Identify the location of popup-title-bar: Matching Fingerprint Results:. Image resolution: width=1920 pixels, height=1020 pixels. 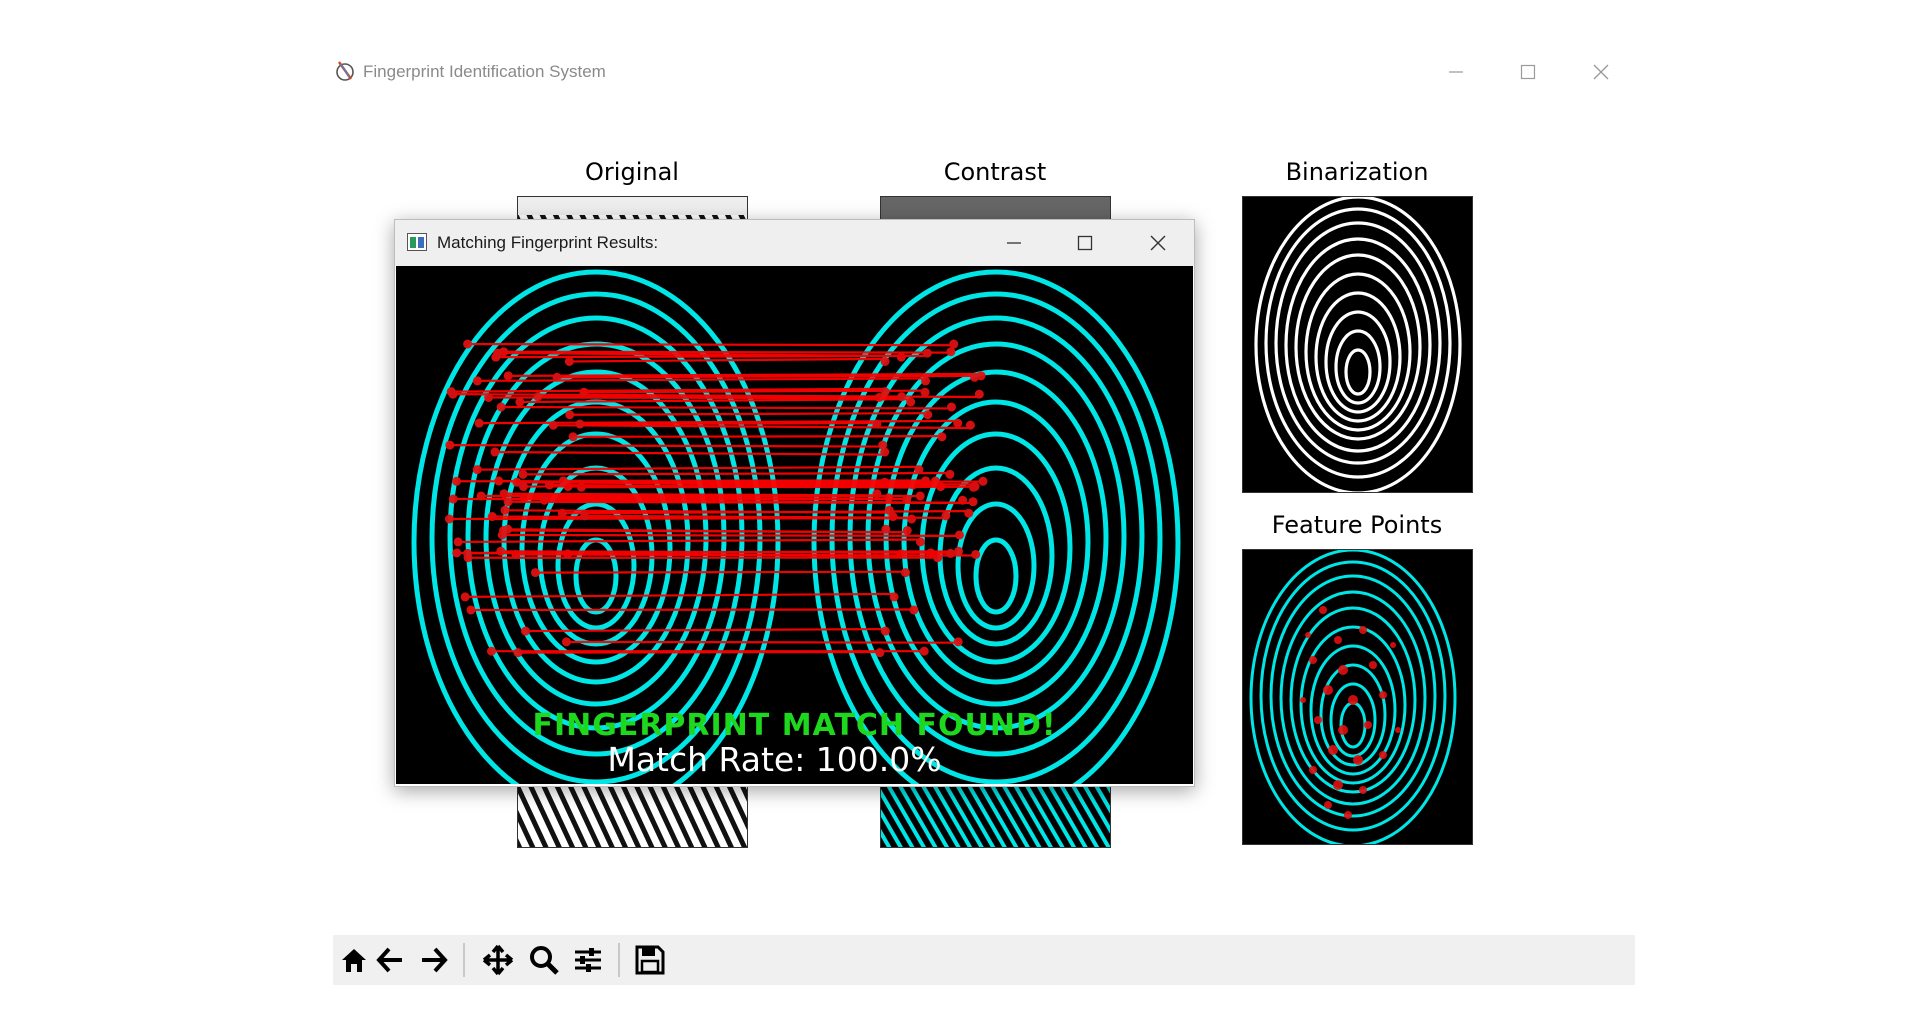
(794, 243).